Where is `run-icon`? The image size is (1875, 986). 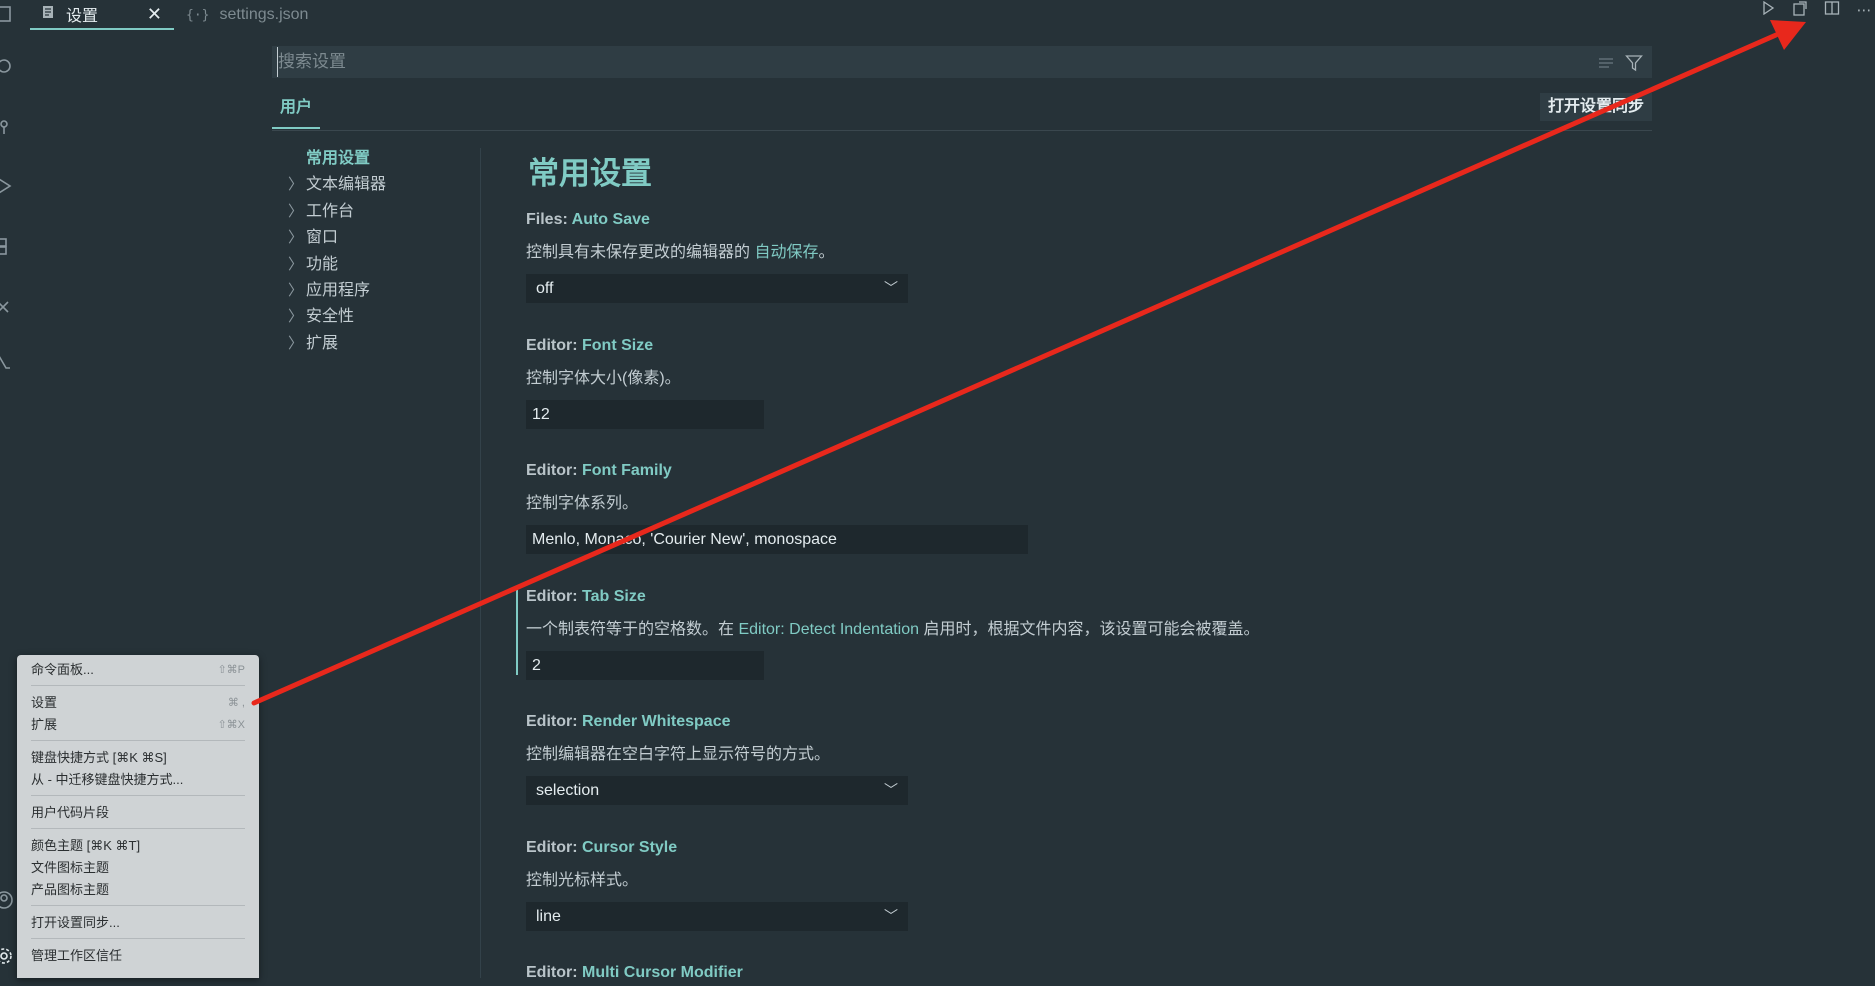
run-icon is located at coordinates (1768, 9).